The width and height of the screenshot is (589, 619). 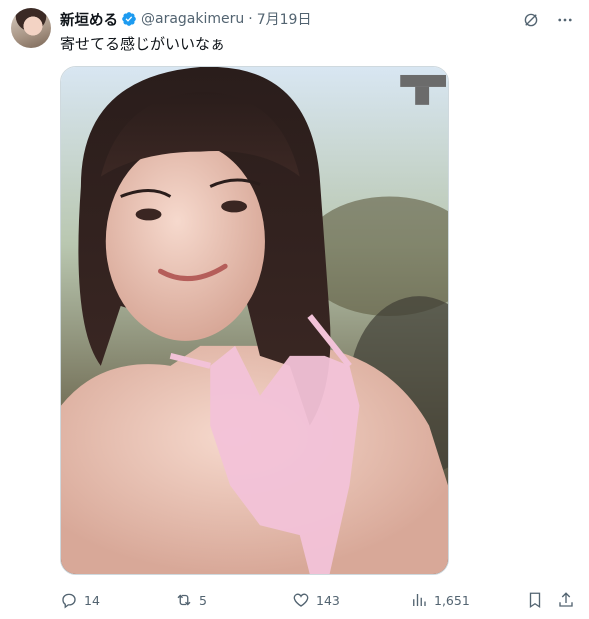 I want to click on repost-button: 5, so click(x=191, y=600).